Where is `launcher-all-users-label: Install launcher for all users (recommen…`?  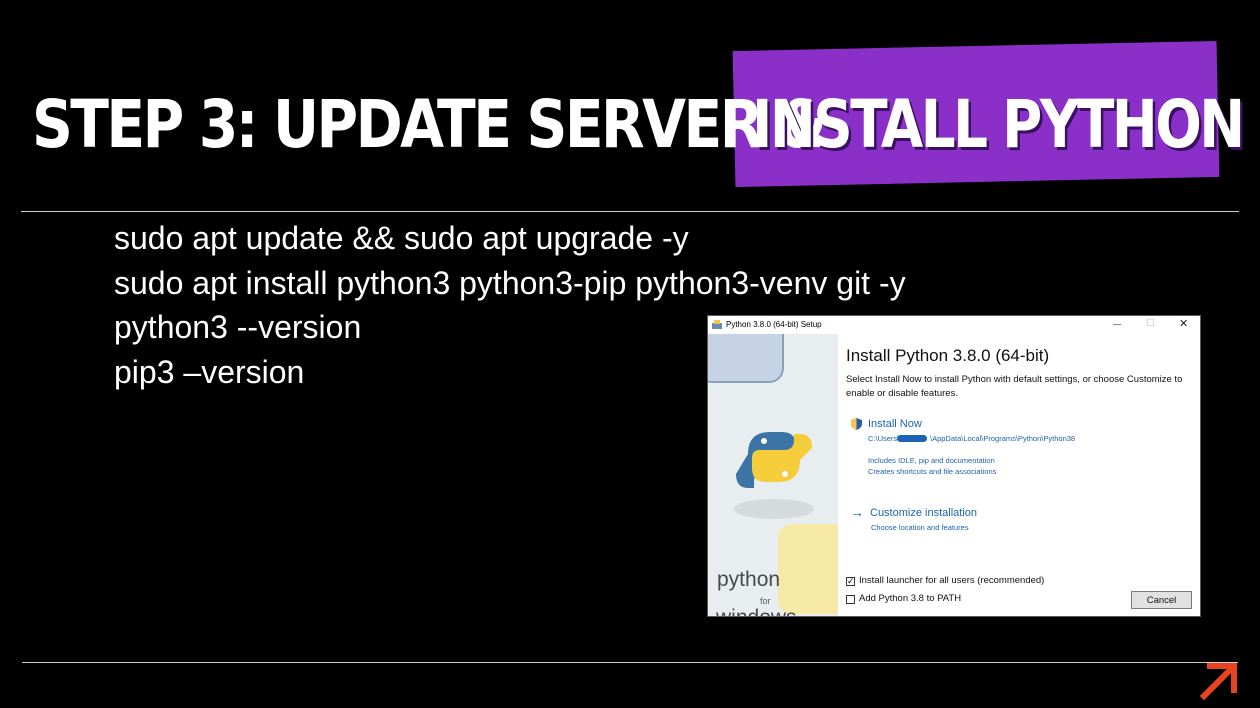
launcher-all-users-label: Install launcher for all users (recommen… is located at coordinates (952, 580).